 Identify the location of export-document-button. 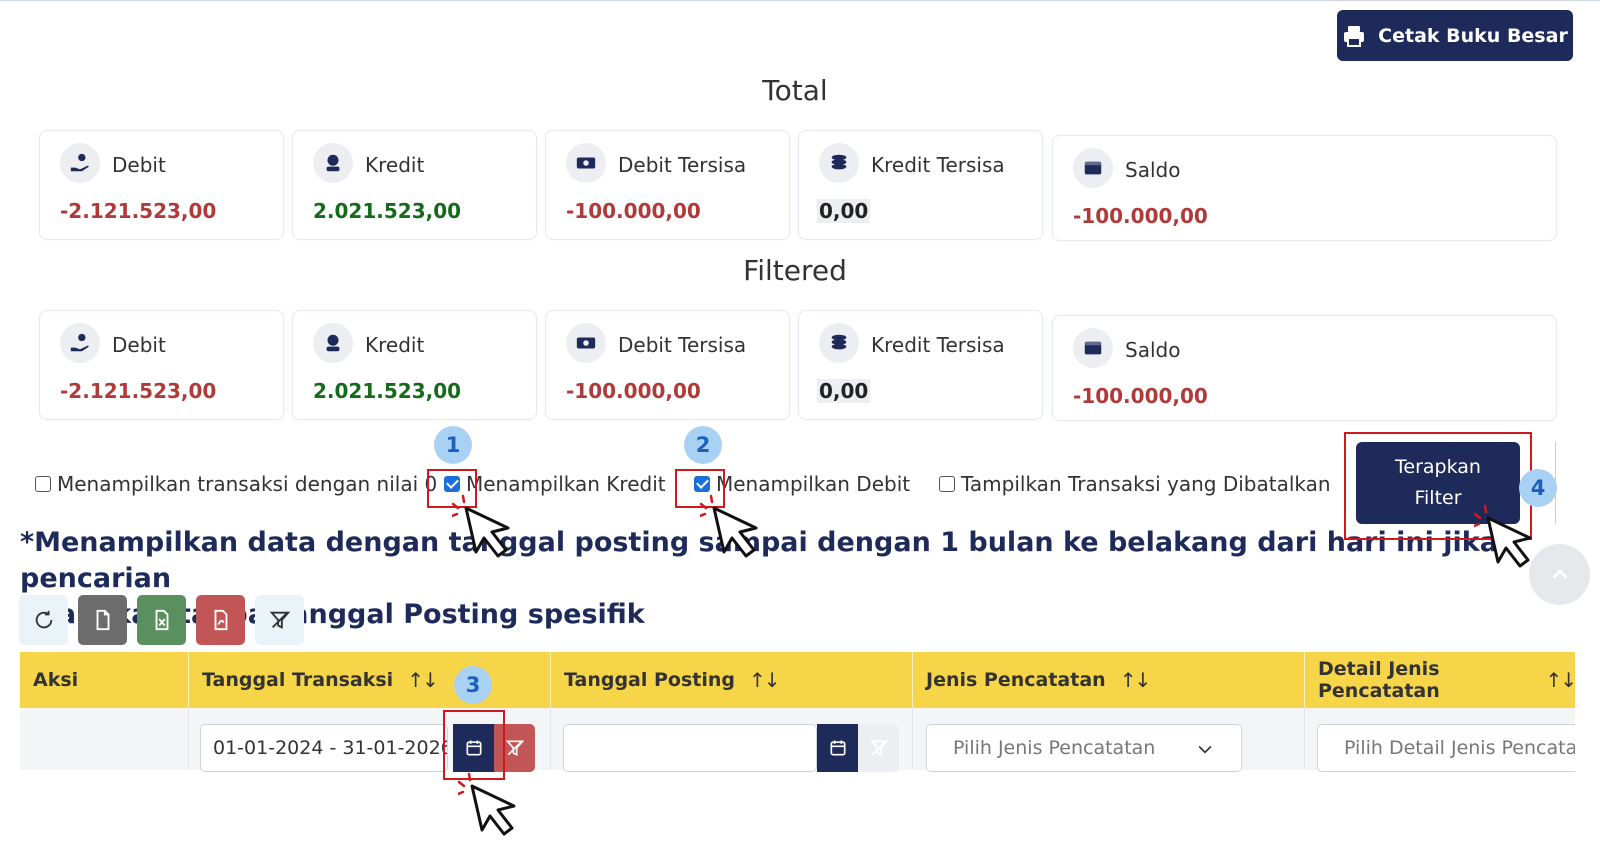
(102, 620).